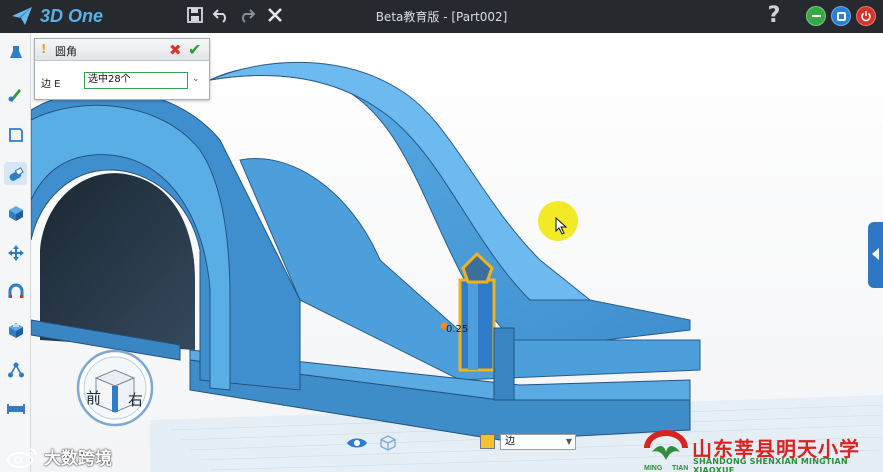  Describe the element at coordinates (117, 261) in the screenshot. I see `tunnel-opening` at that location.